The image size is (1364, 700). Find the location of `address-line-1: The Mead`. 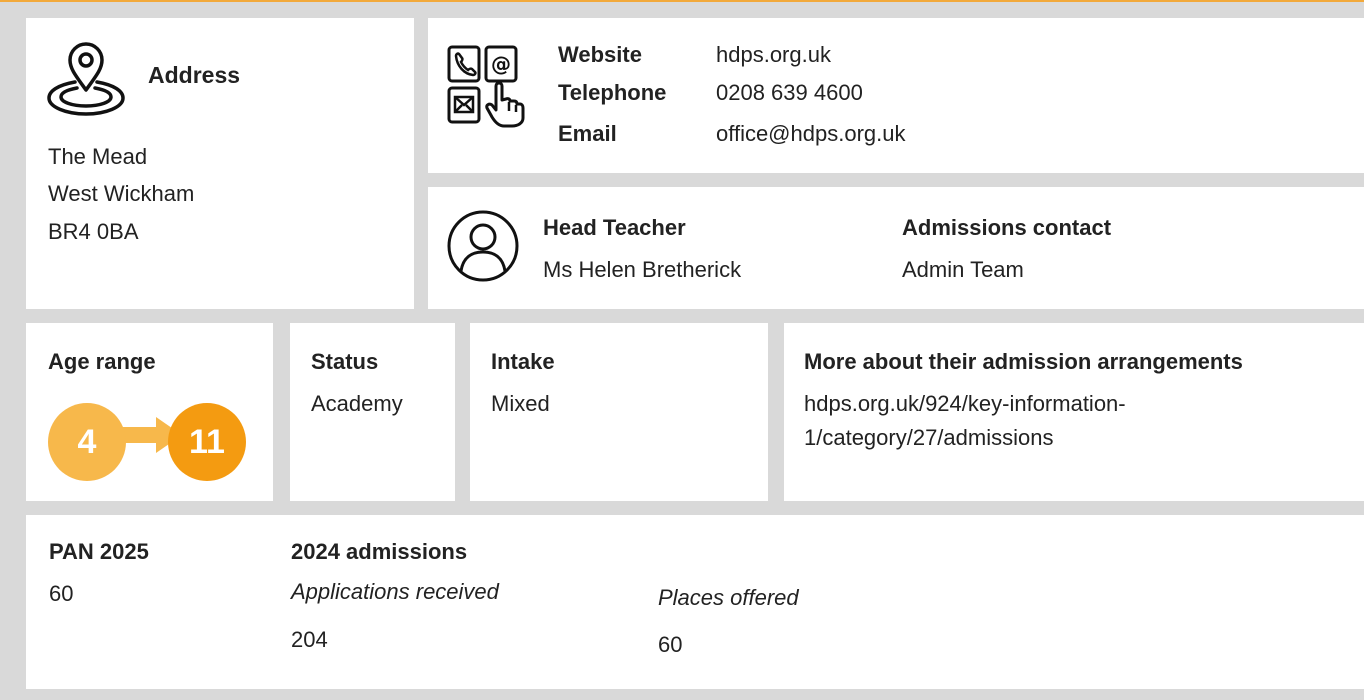

address-line-1: The Mead is located at coordinates (98, 156).